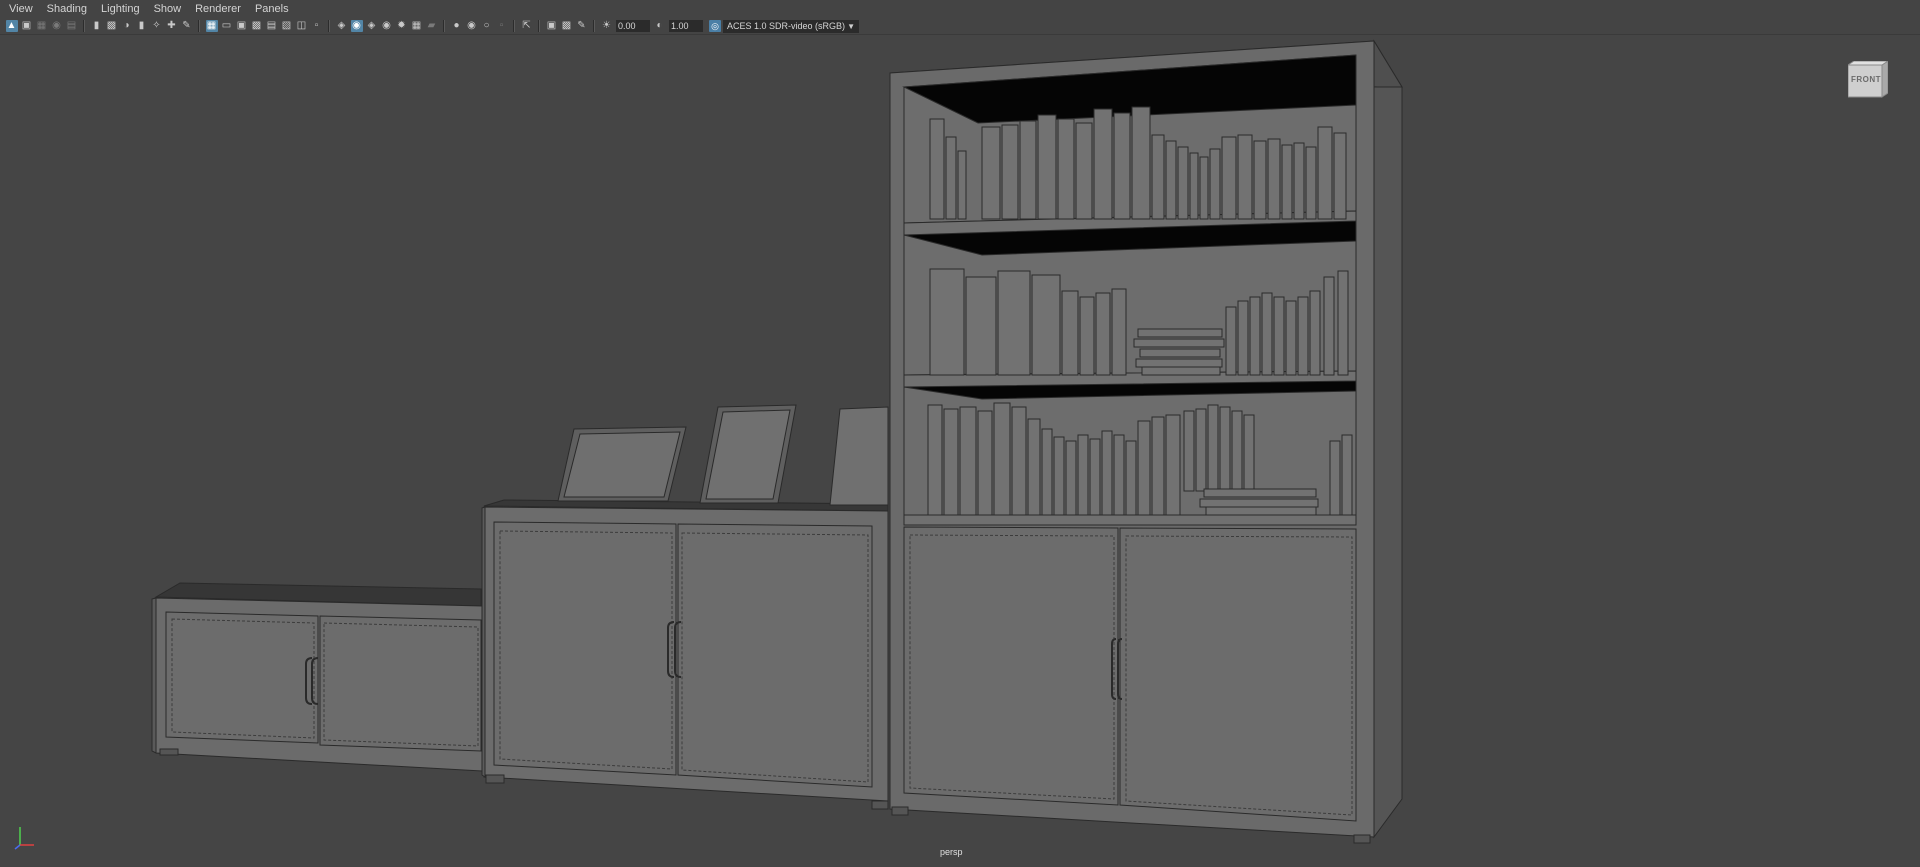 Image resolution: width=1920 pixels, height=867 pixels. Describe the element at coordinates (272, 26) in the screenshot. I see `default-material-icon: ▤` at that location.